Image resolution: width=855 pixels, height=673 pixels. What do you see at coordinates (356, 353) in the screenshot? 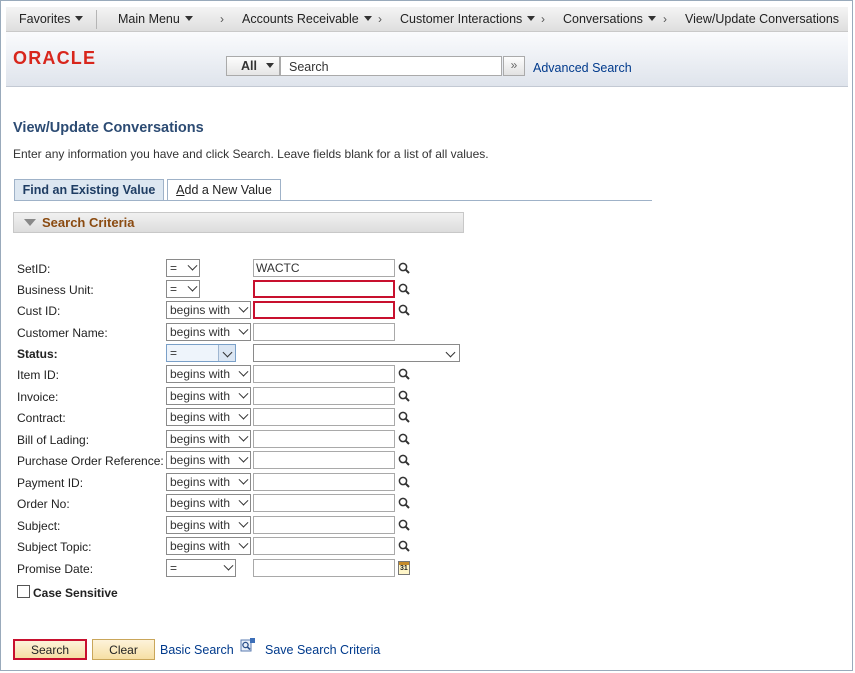
I see `status-select` at bounding box center [356, 353].